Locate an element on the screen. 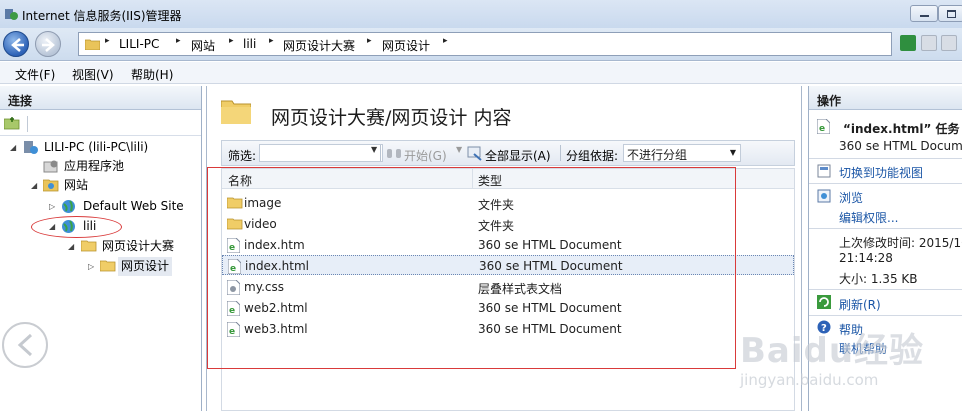 This screenshot has height=411, width=962. navigation-bar: ▸ LILI-PC ▸ 网站 ▸ lili ▸ 网页设计大赛 ▸ 网页设计 ▸ is located at coordinates (481, 44).